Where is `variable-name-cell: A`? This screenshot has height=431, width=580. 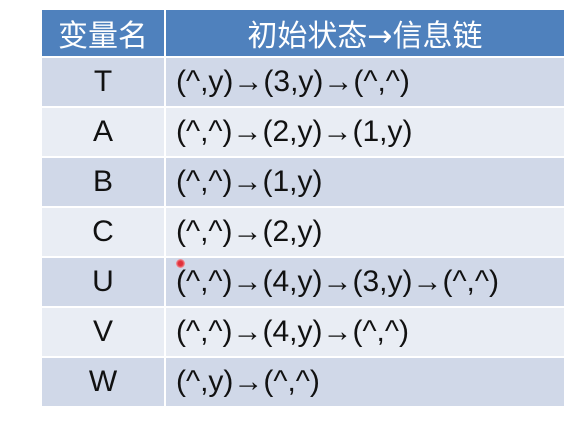
variable-name-cell: A is located at coordinates (103, 132).